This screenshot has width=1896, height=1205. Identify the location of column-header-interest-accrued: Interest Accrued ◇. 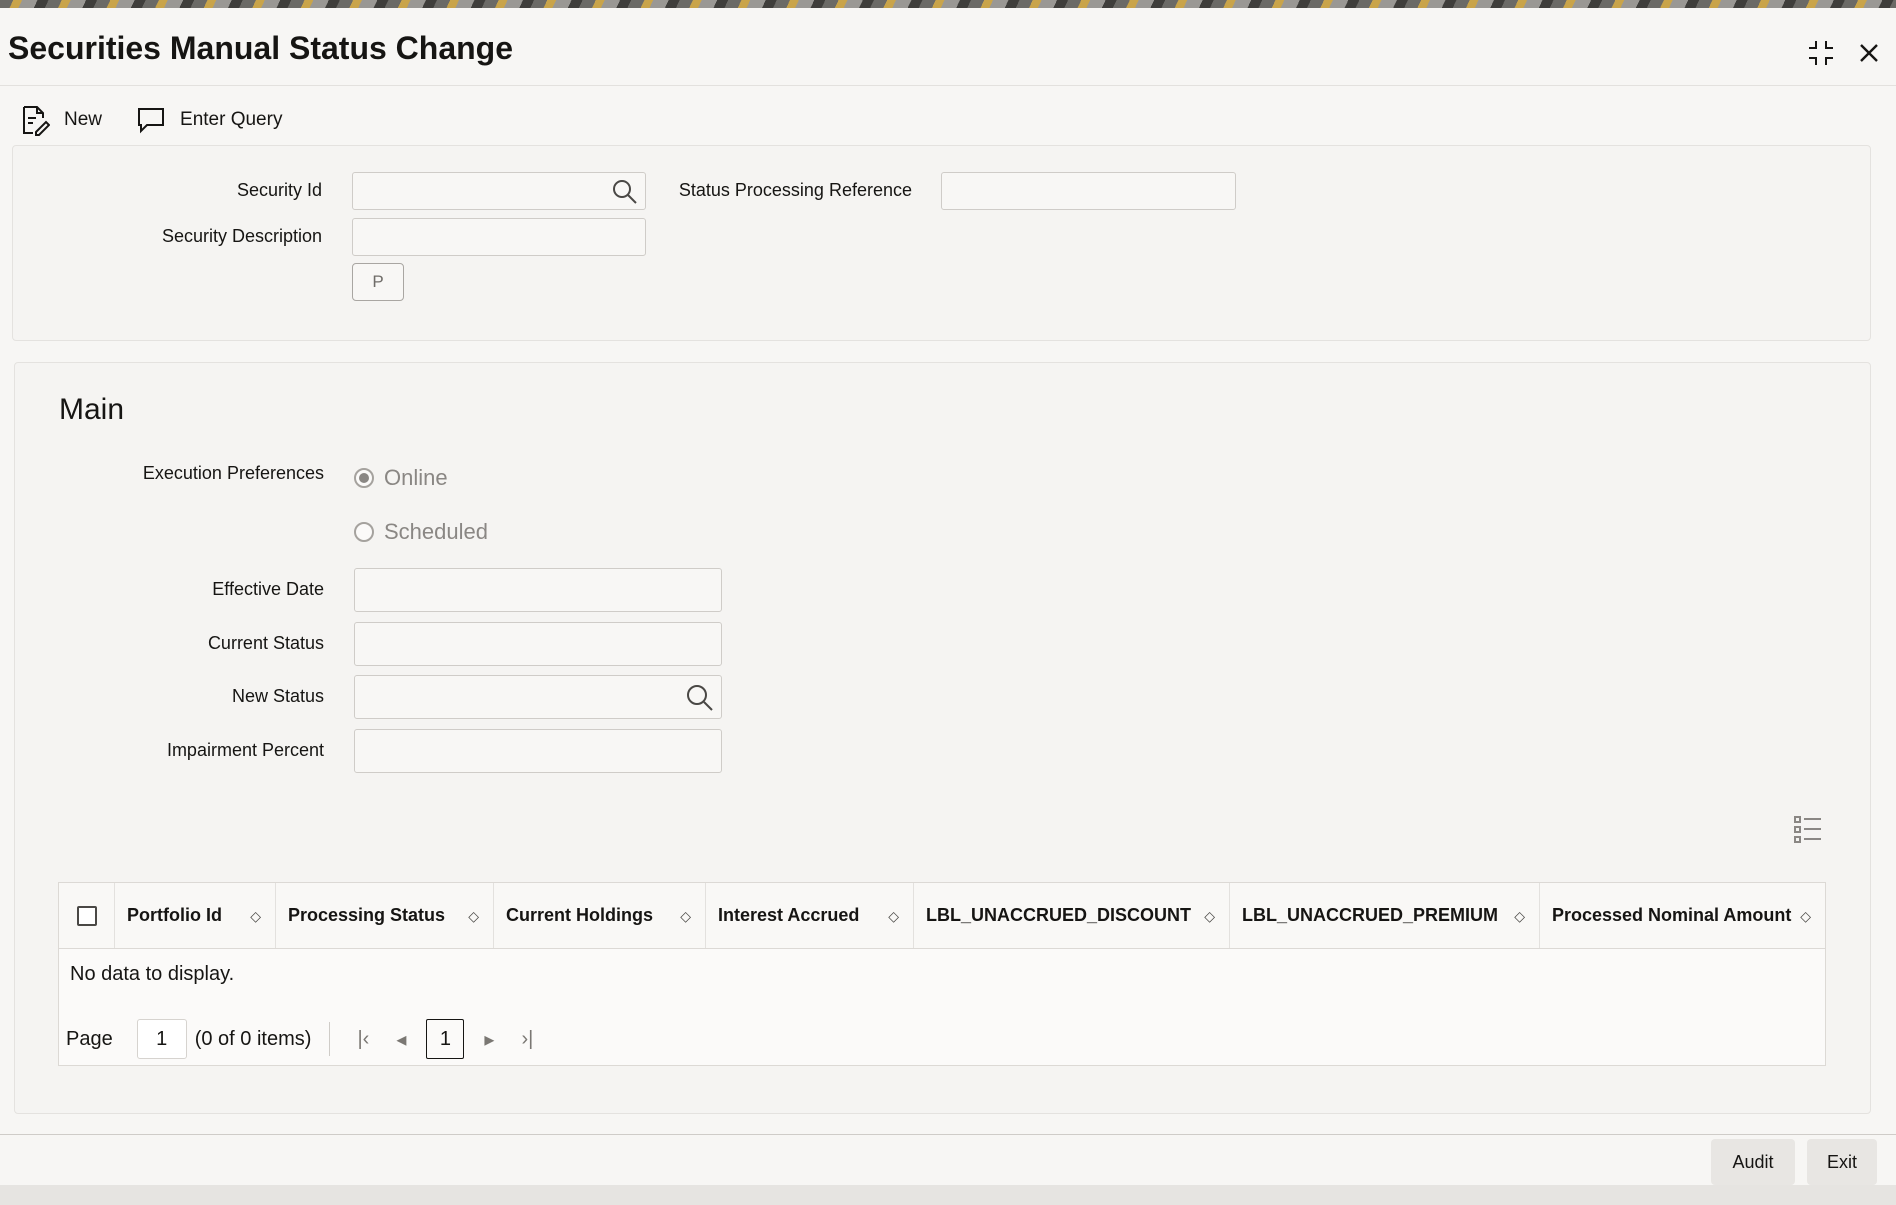
(810, 915).